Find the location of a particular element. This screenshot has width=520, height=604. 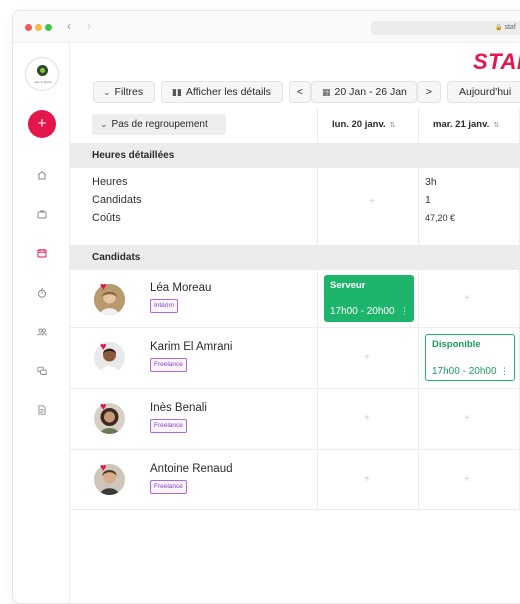

candidate-name: Inès Benali is located at coordinates (178, 408).